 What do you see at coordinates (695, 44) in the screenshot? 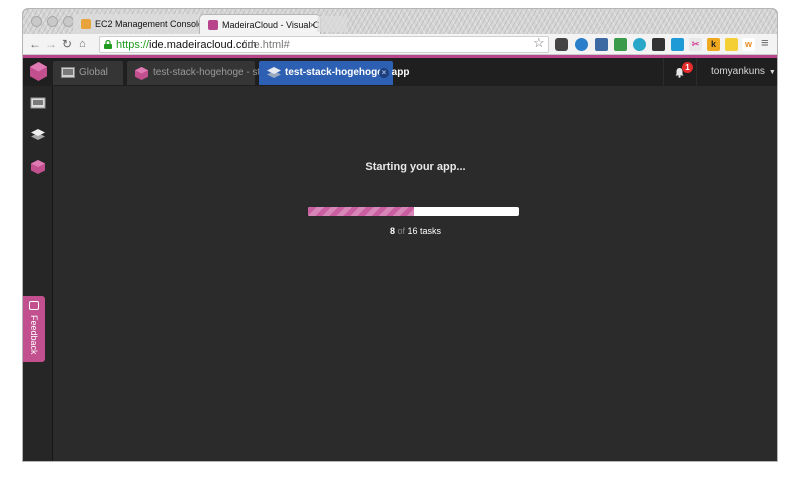
I see `extension-icon: ✂` at bounding box center [695, 44].